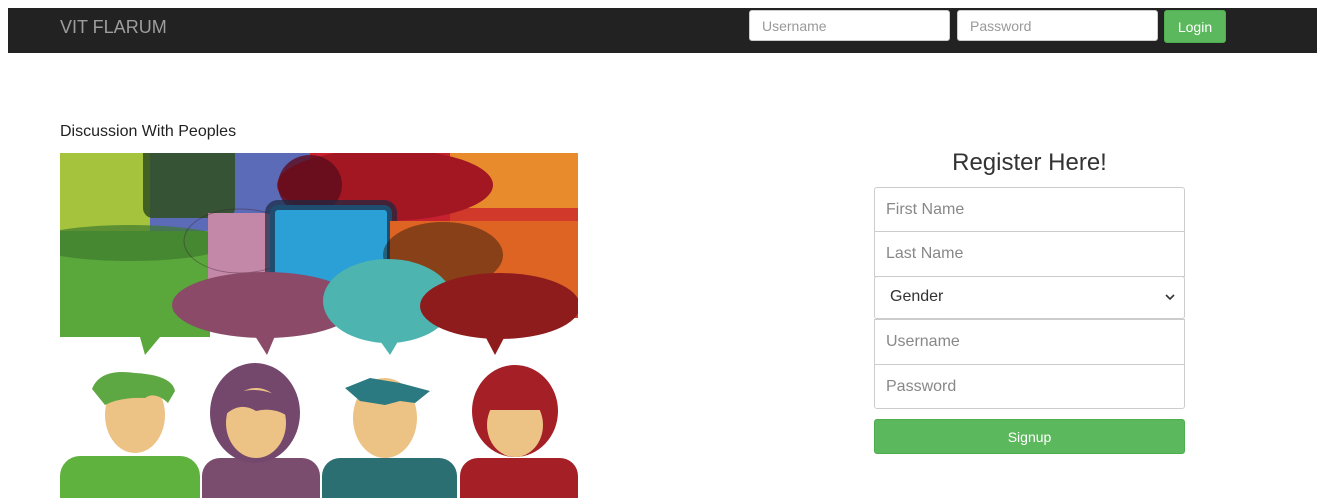  What do you see at coordinates (662, 30) in the screenshot?
I see `top-navbar: VIT FLARUM Login` at bounding box center [662, 30].